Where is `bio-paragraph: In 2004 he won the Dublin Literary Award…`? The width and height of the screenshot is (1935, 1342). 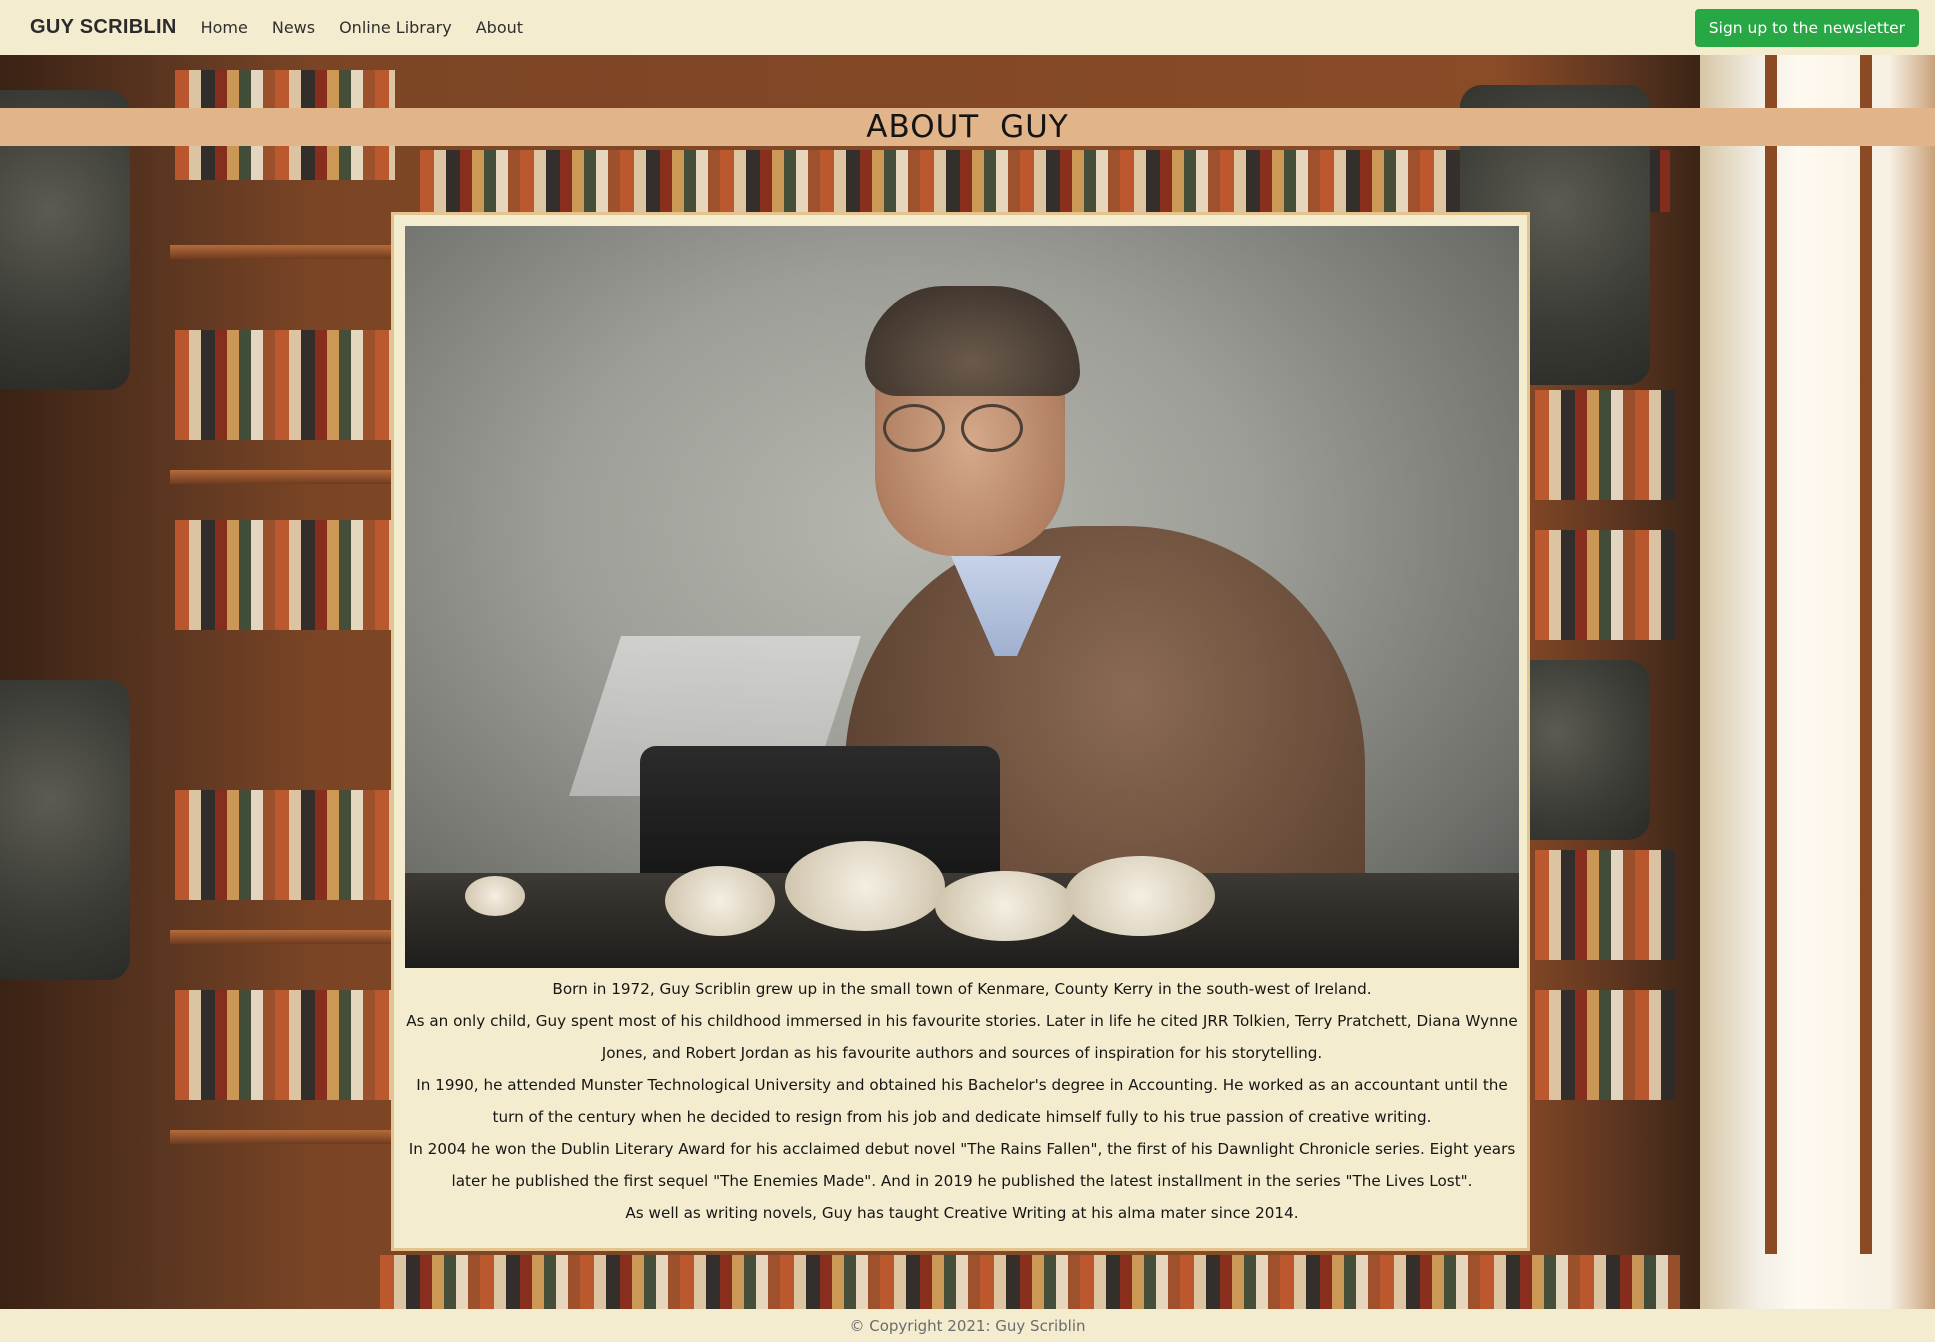
bio-paragraph: In 2004 he won the Dublin Literary Award… is located at coordinates (962, 1165).